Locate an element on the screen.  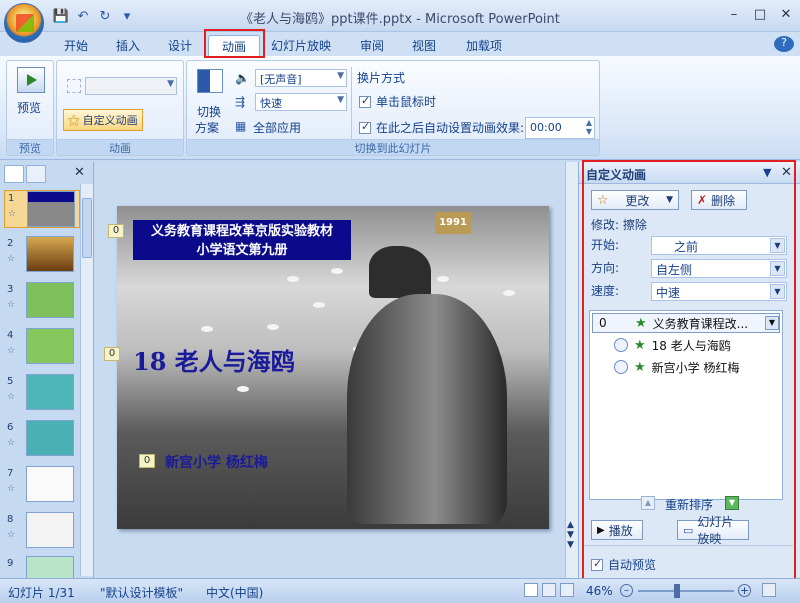
preview-button: 预览 is located at coordinates (29, 107).